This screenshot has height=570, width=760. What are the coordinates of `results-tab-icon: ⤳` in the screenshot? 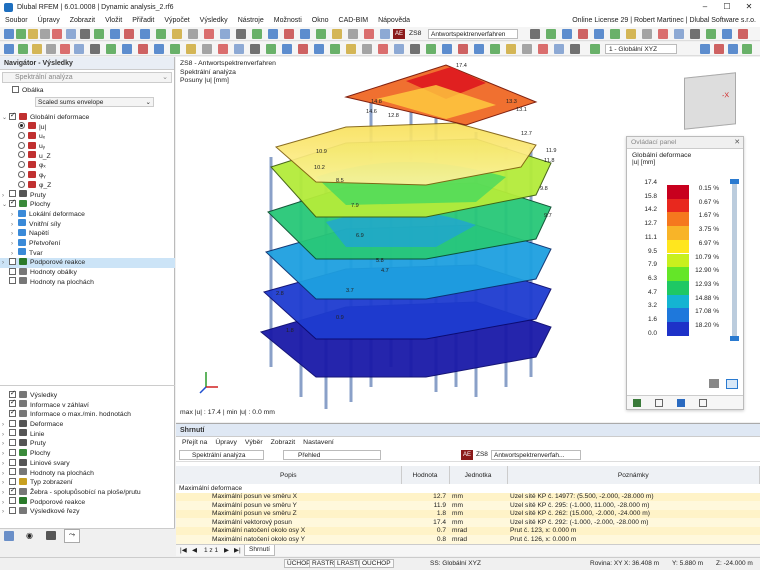 It's located at (72, 536).